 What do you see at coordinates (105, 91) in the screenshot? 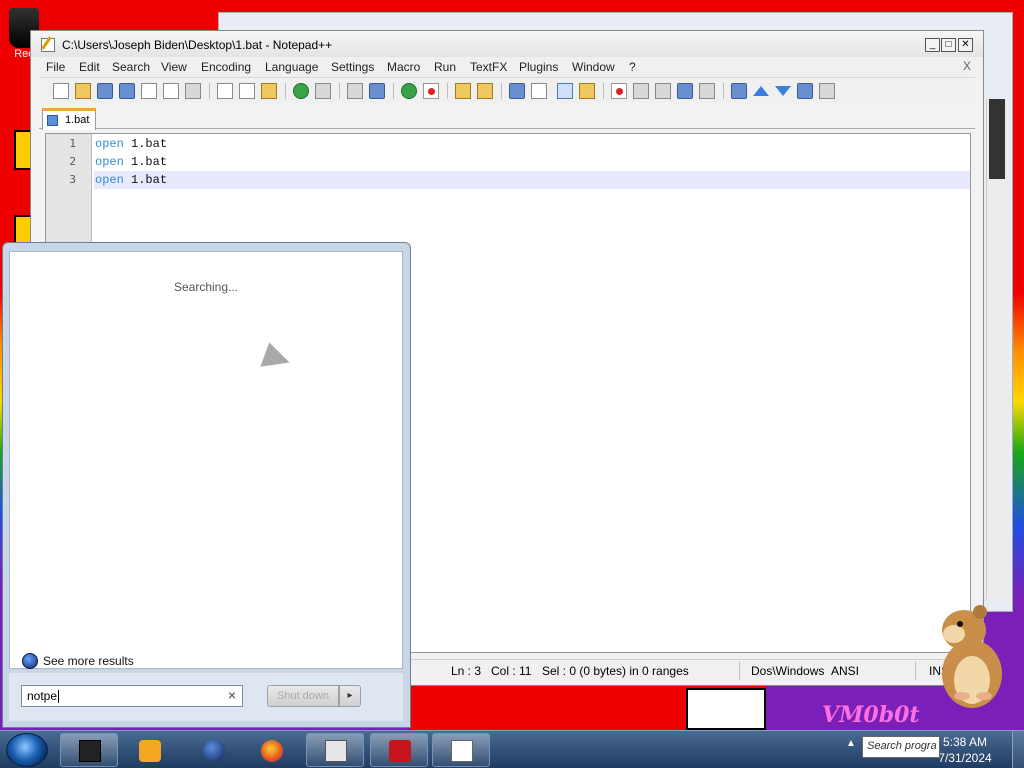
I see `save-icon` at bounding box center [105, 91].